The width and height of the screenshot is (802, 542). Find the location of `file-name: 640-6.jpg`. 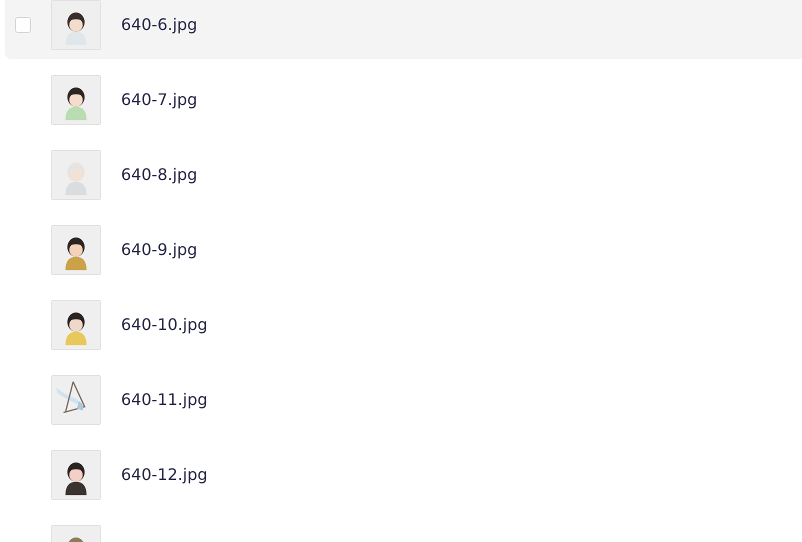

file-name: 640-6.jpg is located at coordinates (159, 24).